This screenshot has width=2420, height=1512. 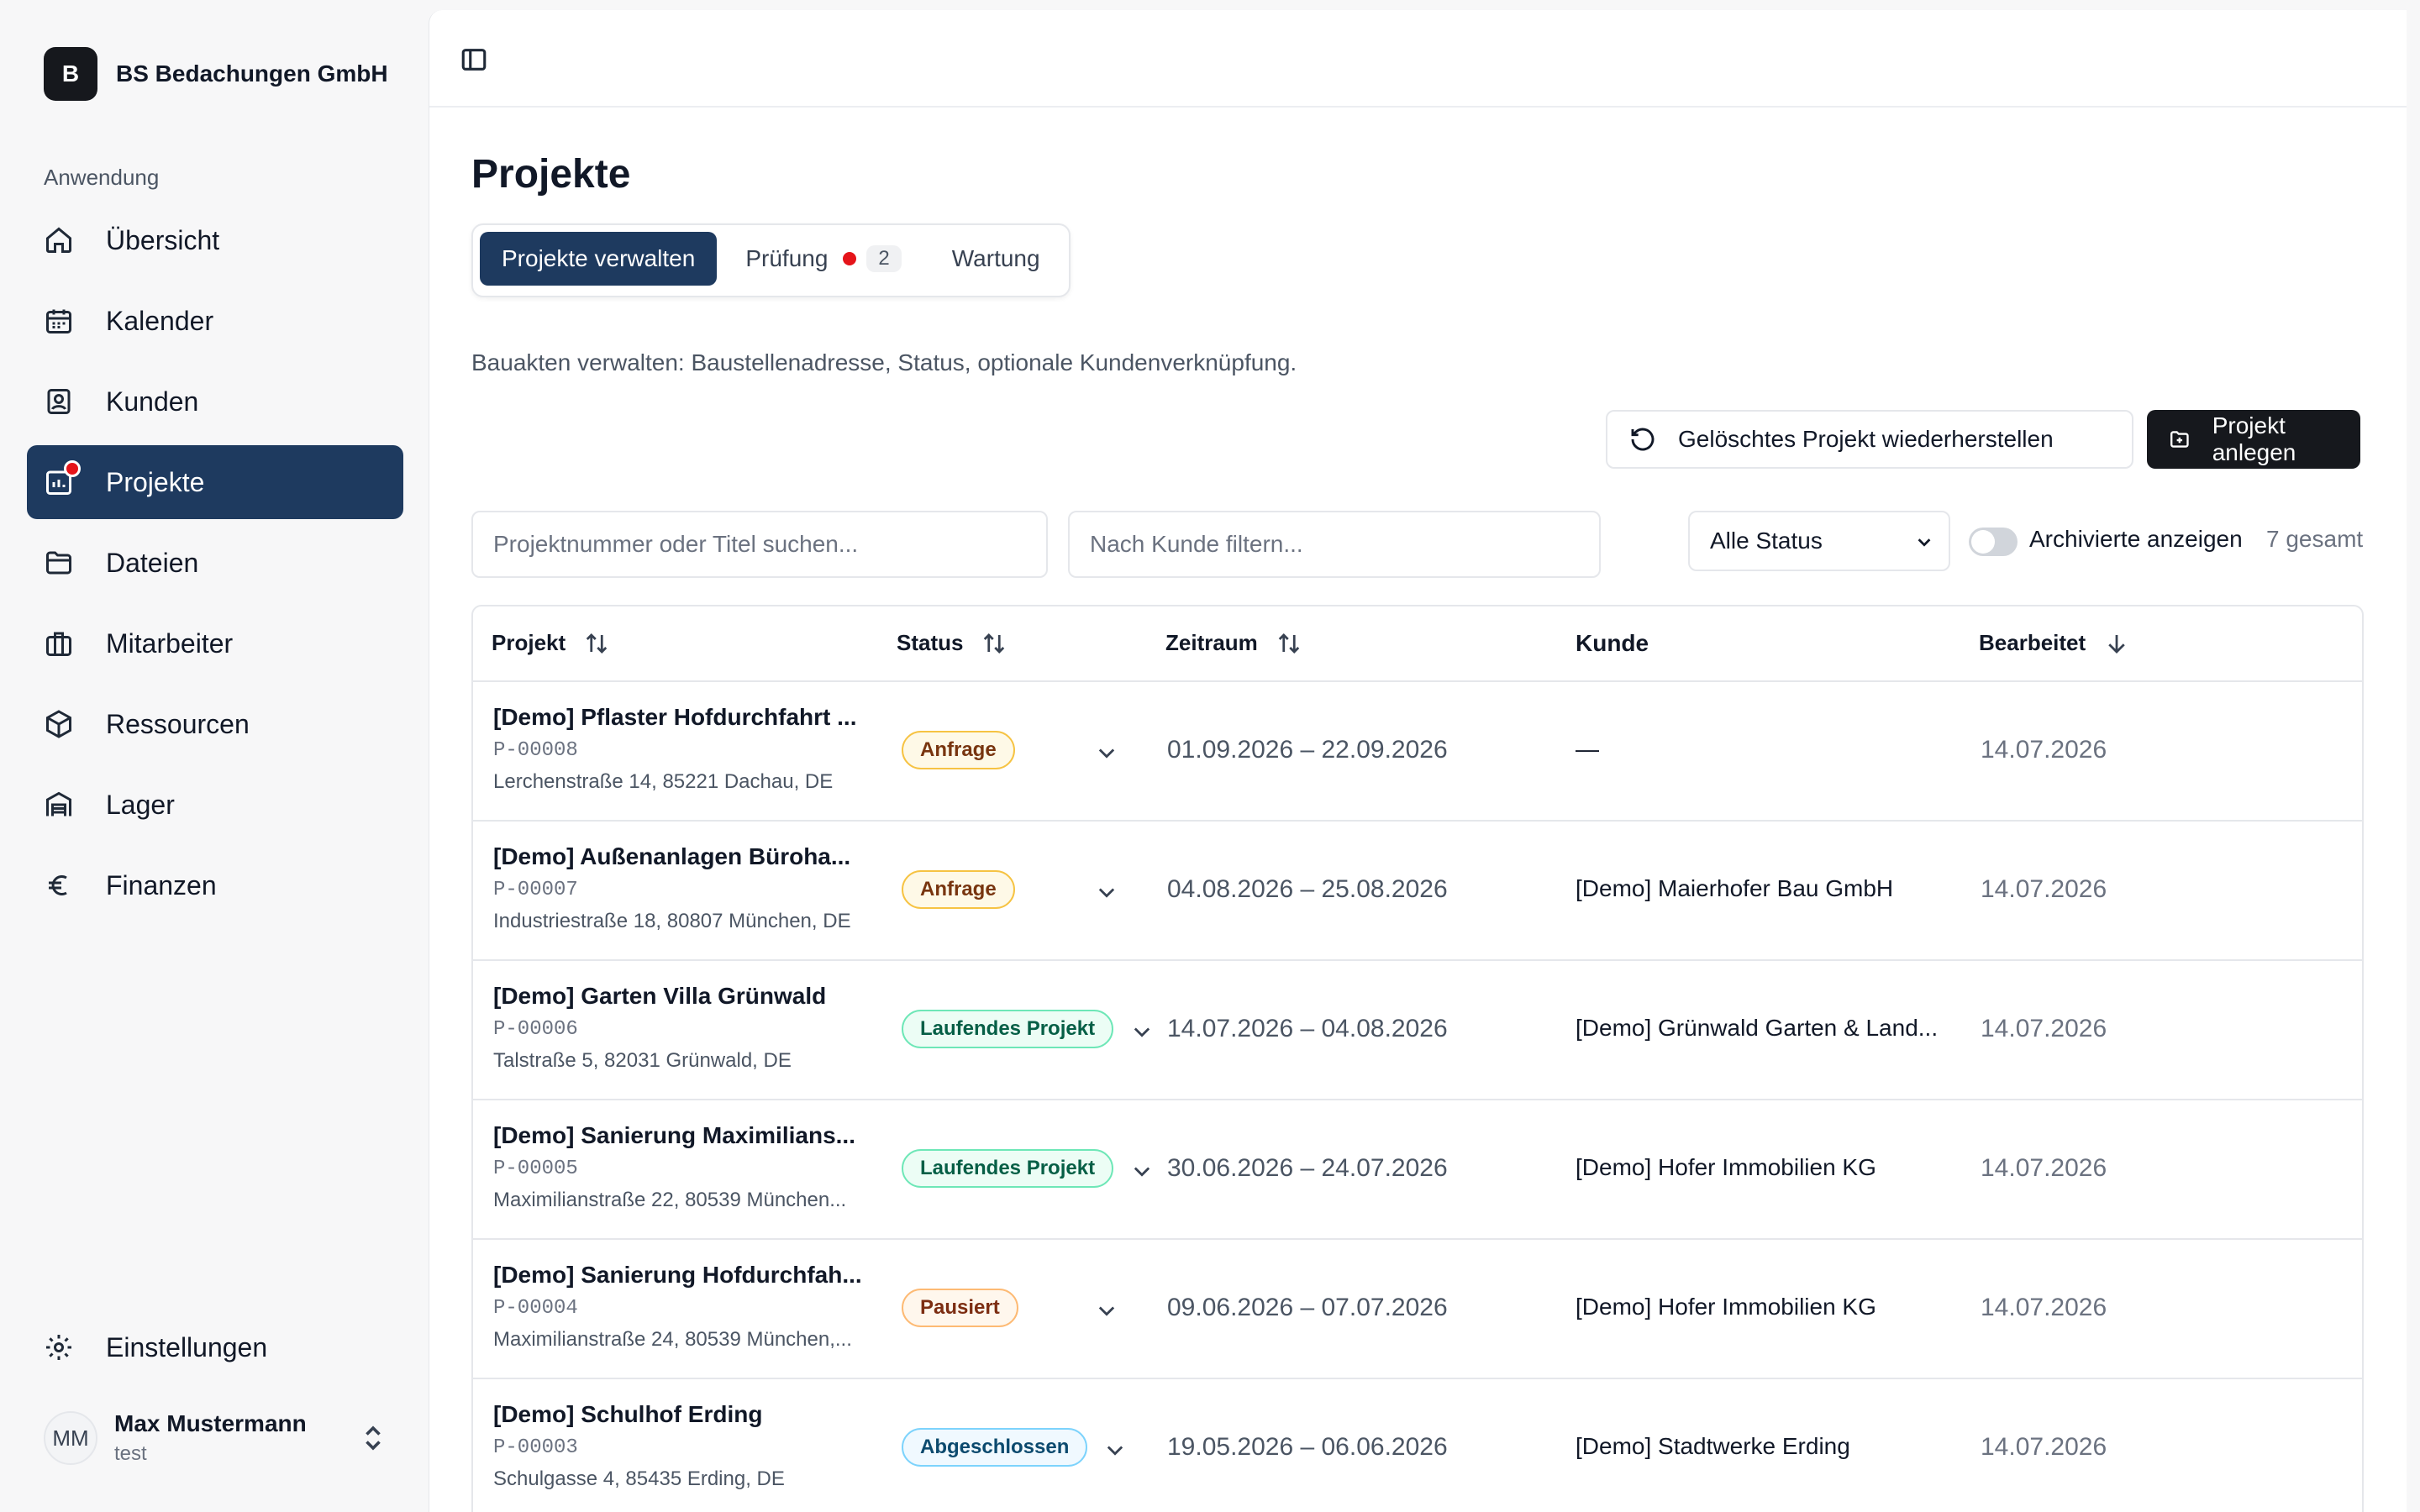 I want to click on sidebar-toggle-button, so click(x=474, y=59).